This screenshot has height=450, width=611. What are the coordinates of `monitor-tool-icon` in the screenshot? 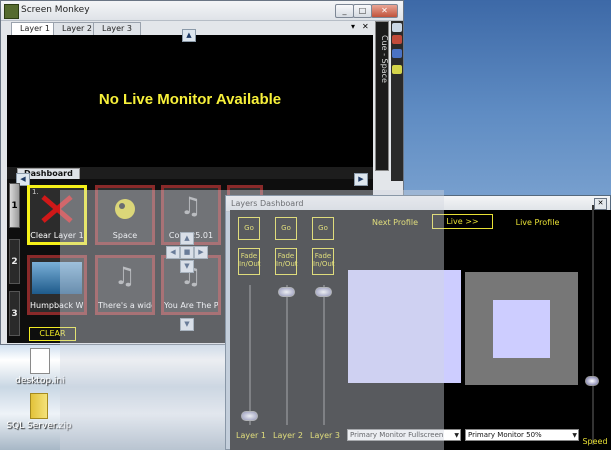 It's located at (397, 27).